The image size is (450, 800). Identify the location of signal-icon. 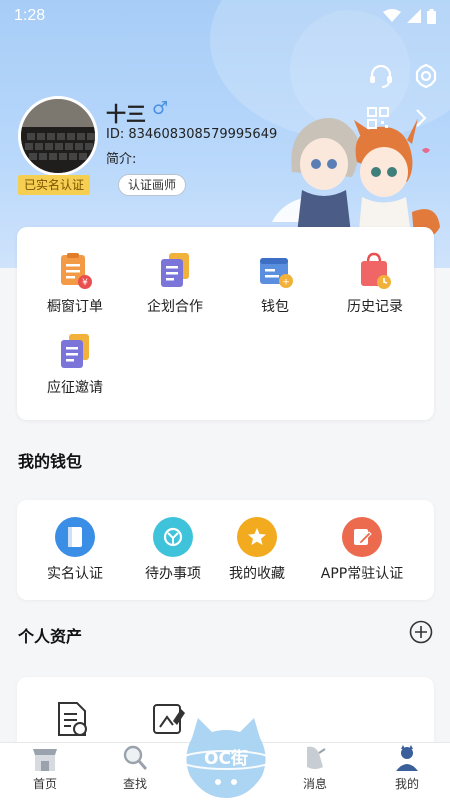
(414, 16).